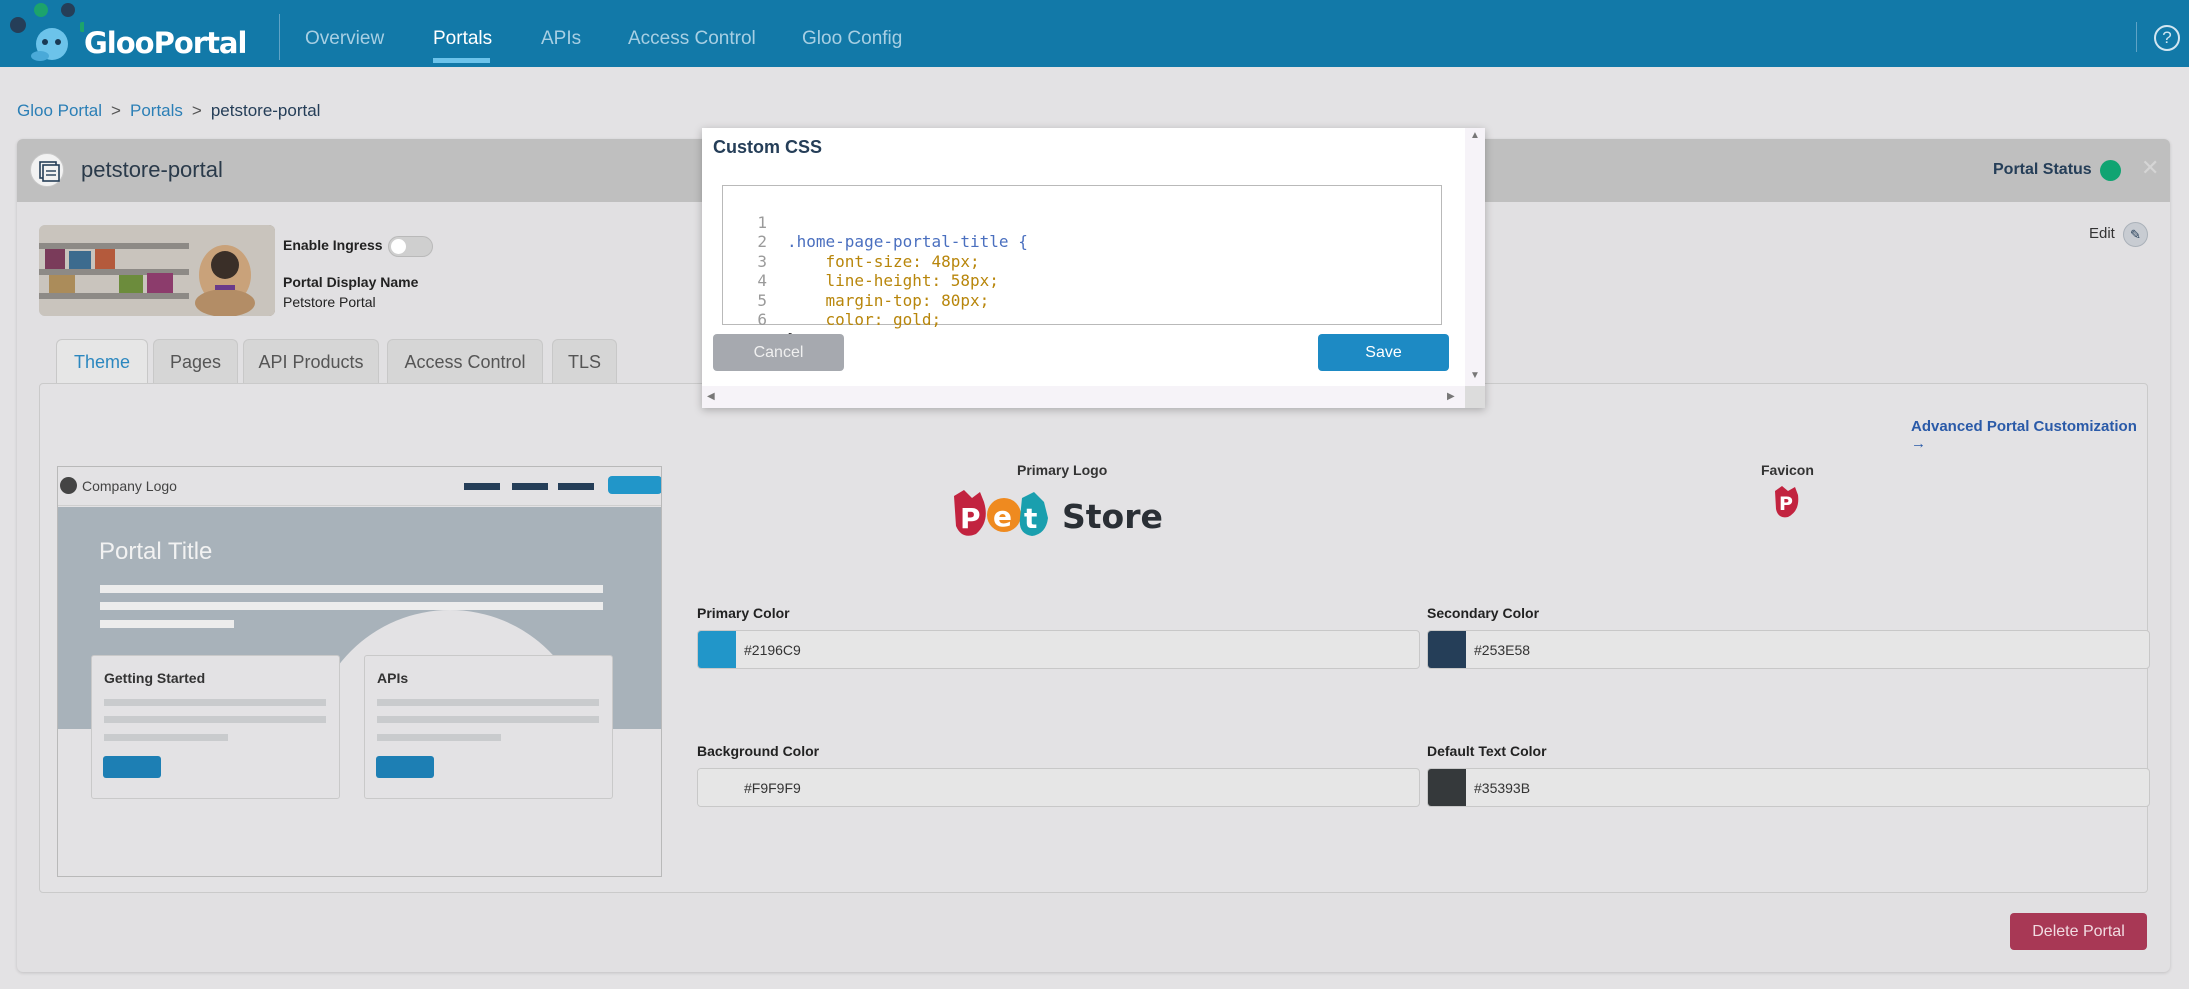 The height and width of the screenshot is (989, 2189). Describe the element at coordinates (1030, 518) in the screenshot. I see `svg-text: t` at that location.